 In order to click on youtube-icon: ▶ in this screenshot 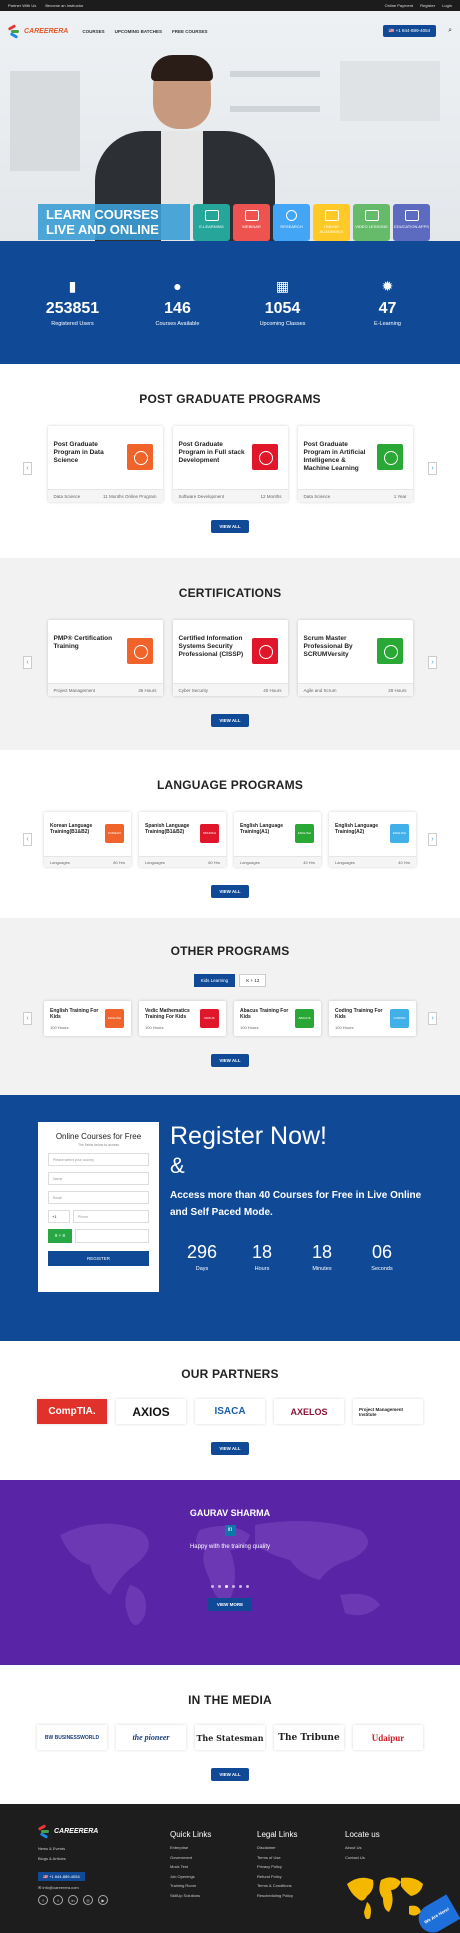, I will do `click(103, 1899)`.